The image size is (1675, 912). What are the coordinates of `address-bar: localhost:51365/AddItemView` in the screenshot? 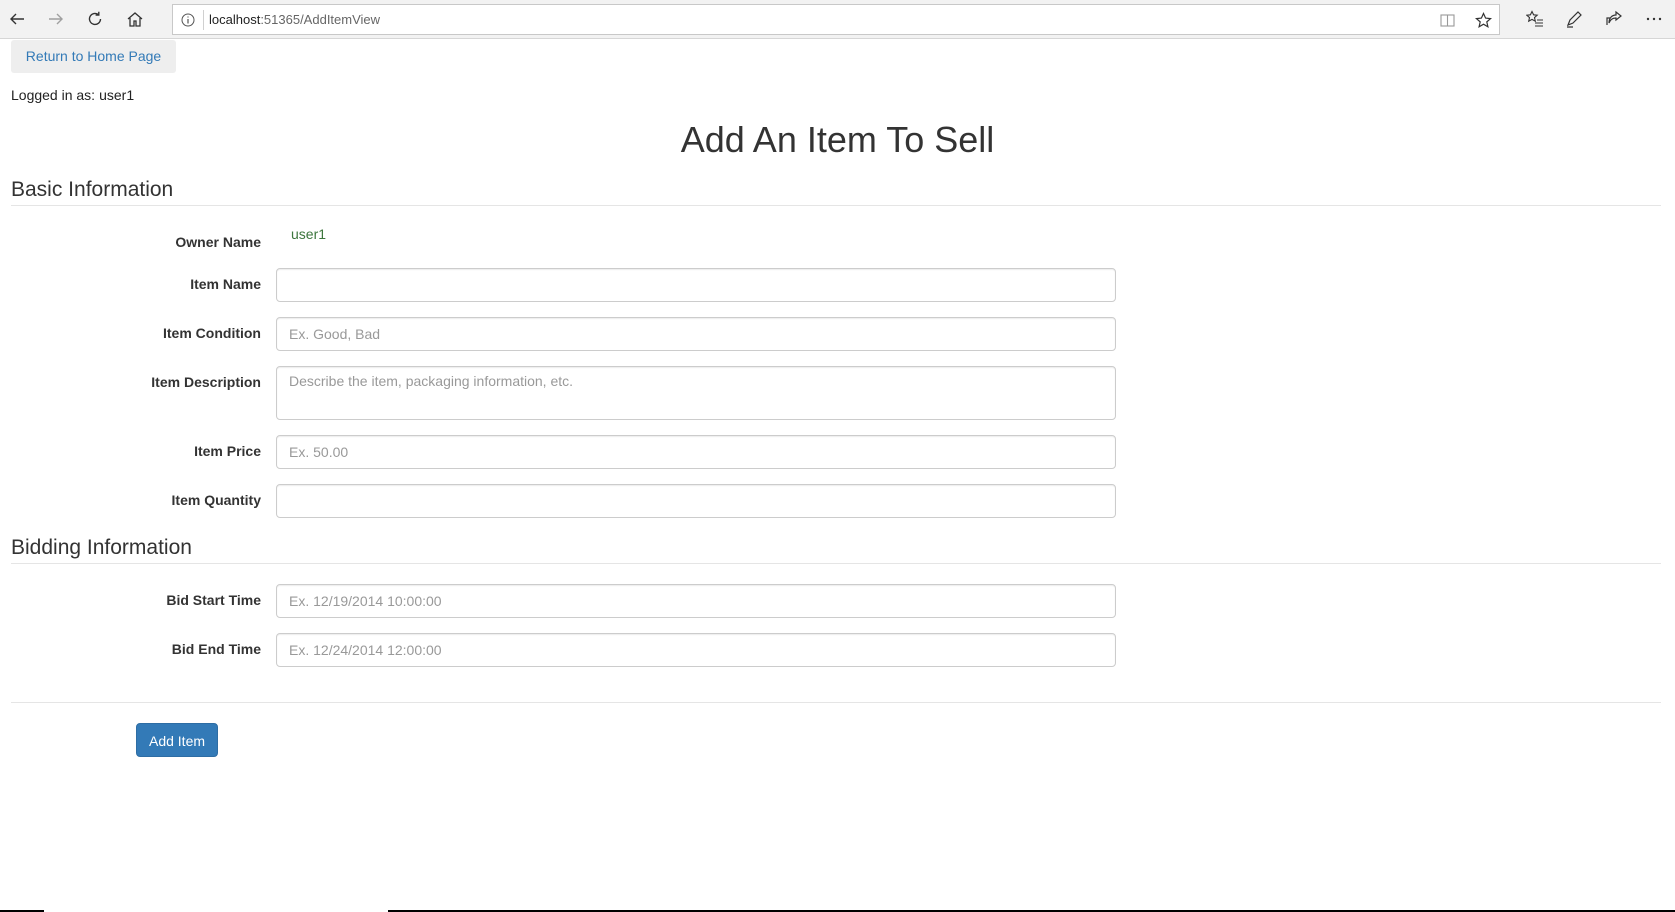 It's located at (836, 19).